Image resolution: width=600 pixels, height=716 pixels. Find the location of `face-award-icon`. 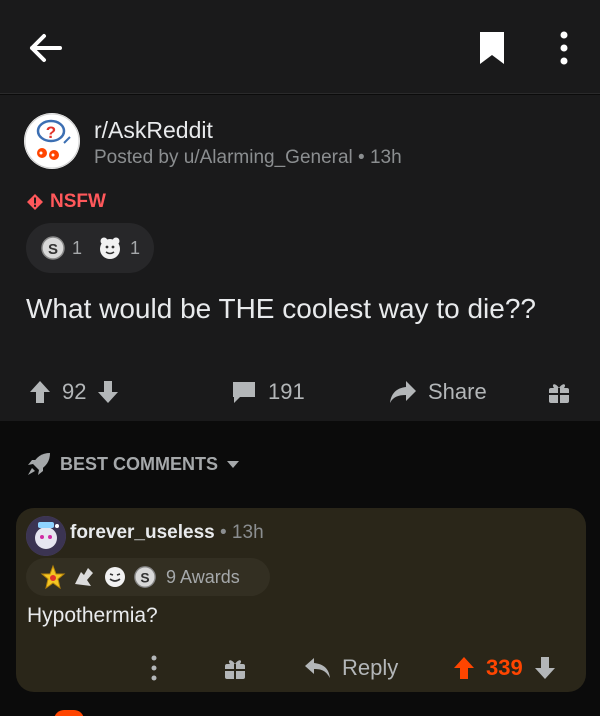

face-award-icon is located at coordinates (115, 577).